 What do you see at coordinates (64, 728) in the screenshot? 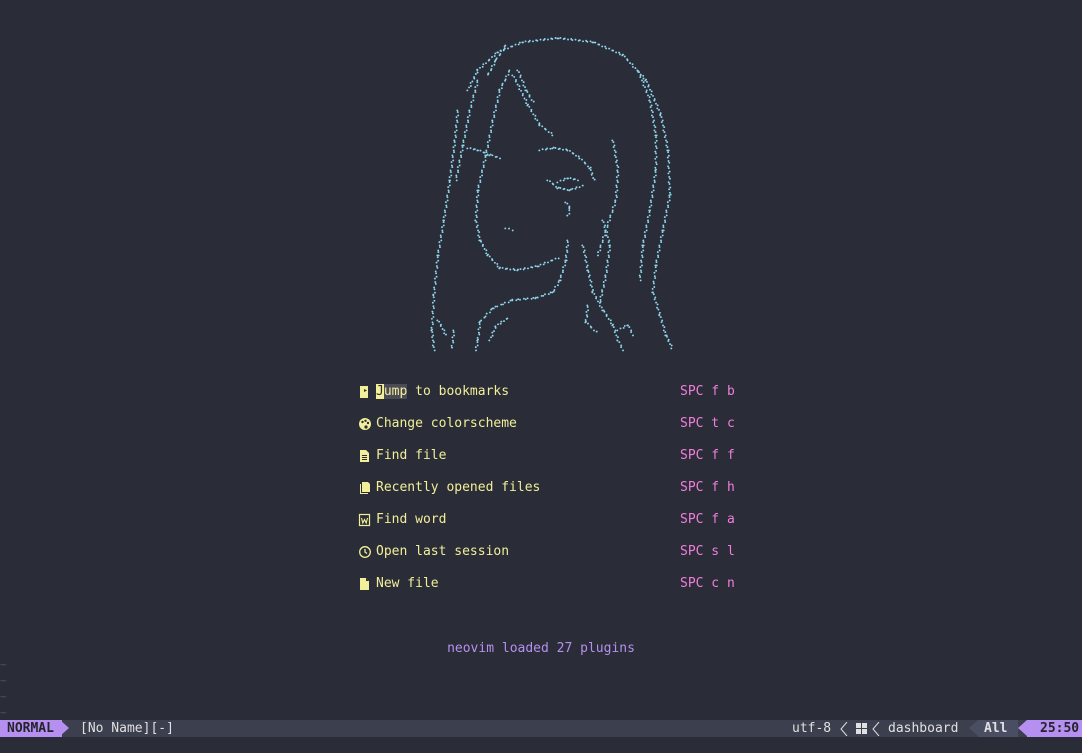
I see `mode-separator` at bounding box center [64, 728].